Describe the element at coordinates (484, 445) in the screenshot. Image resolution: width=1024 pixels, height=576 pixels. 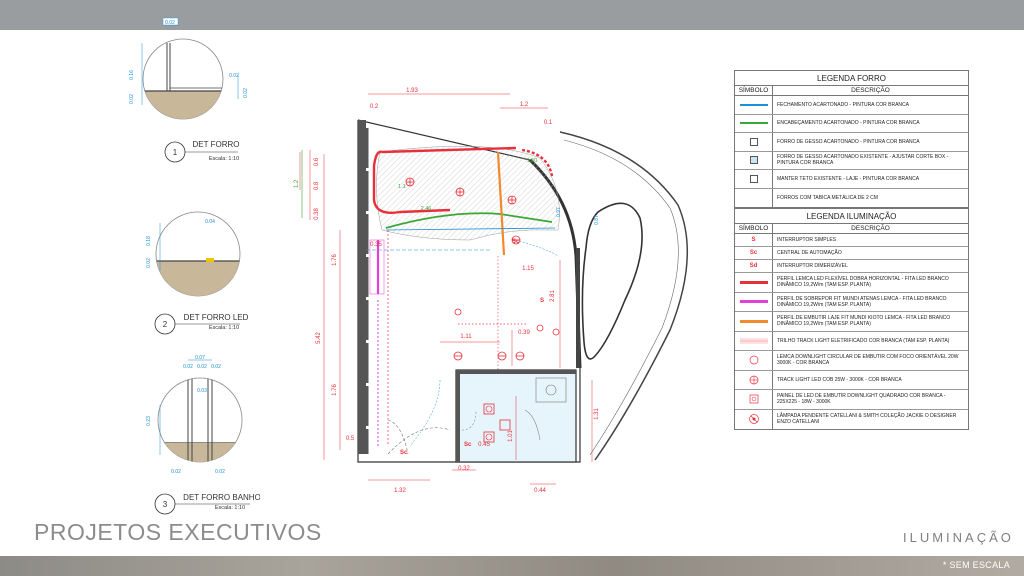
I see `dim-045: 0.45` at that location.